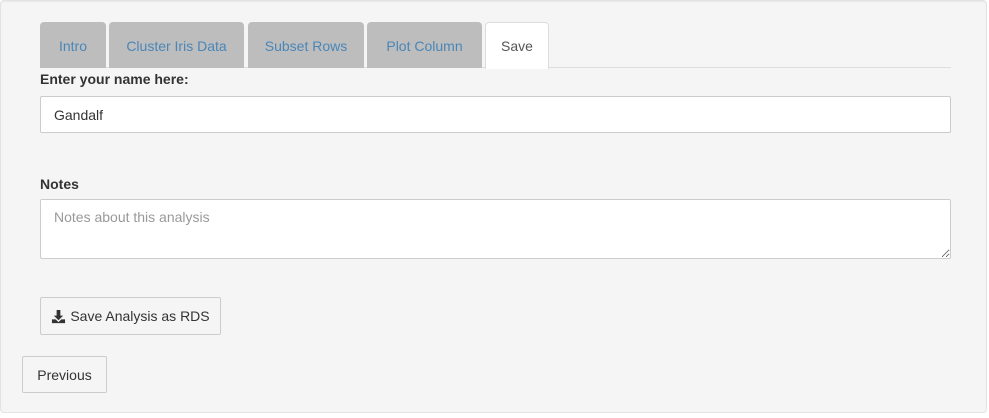 Image resolution: width=989 pixels, height=418 pixels. Describe the element at coordinates (176, 45) in the screenshot. I see `tab-cluster-iris-data: Cluster Iris Data` at that location.